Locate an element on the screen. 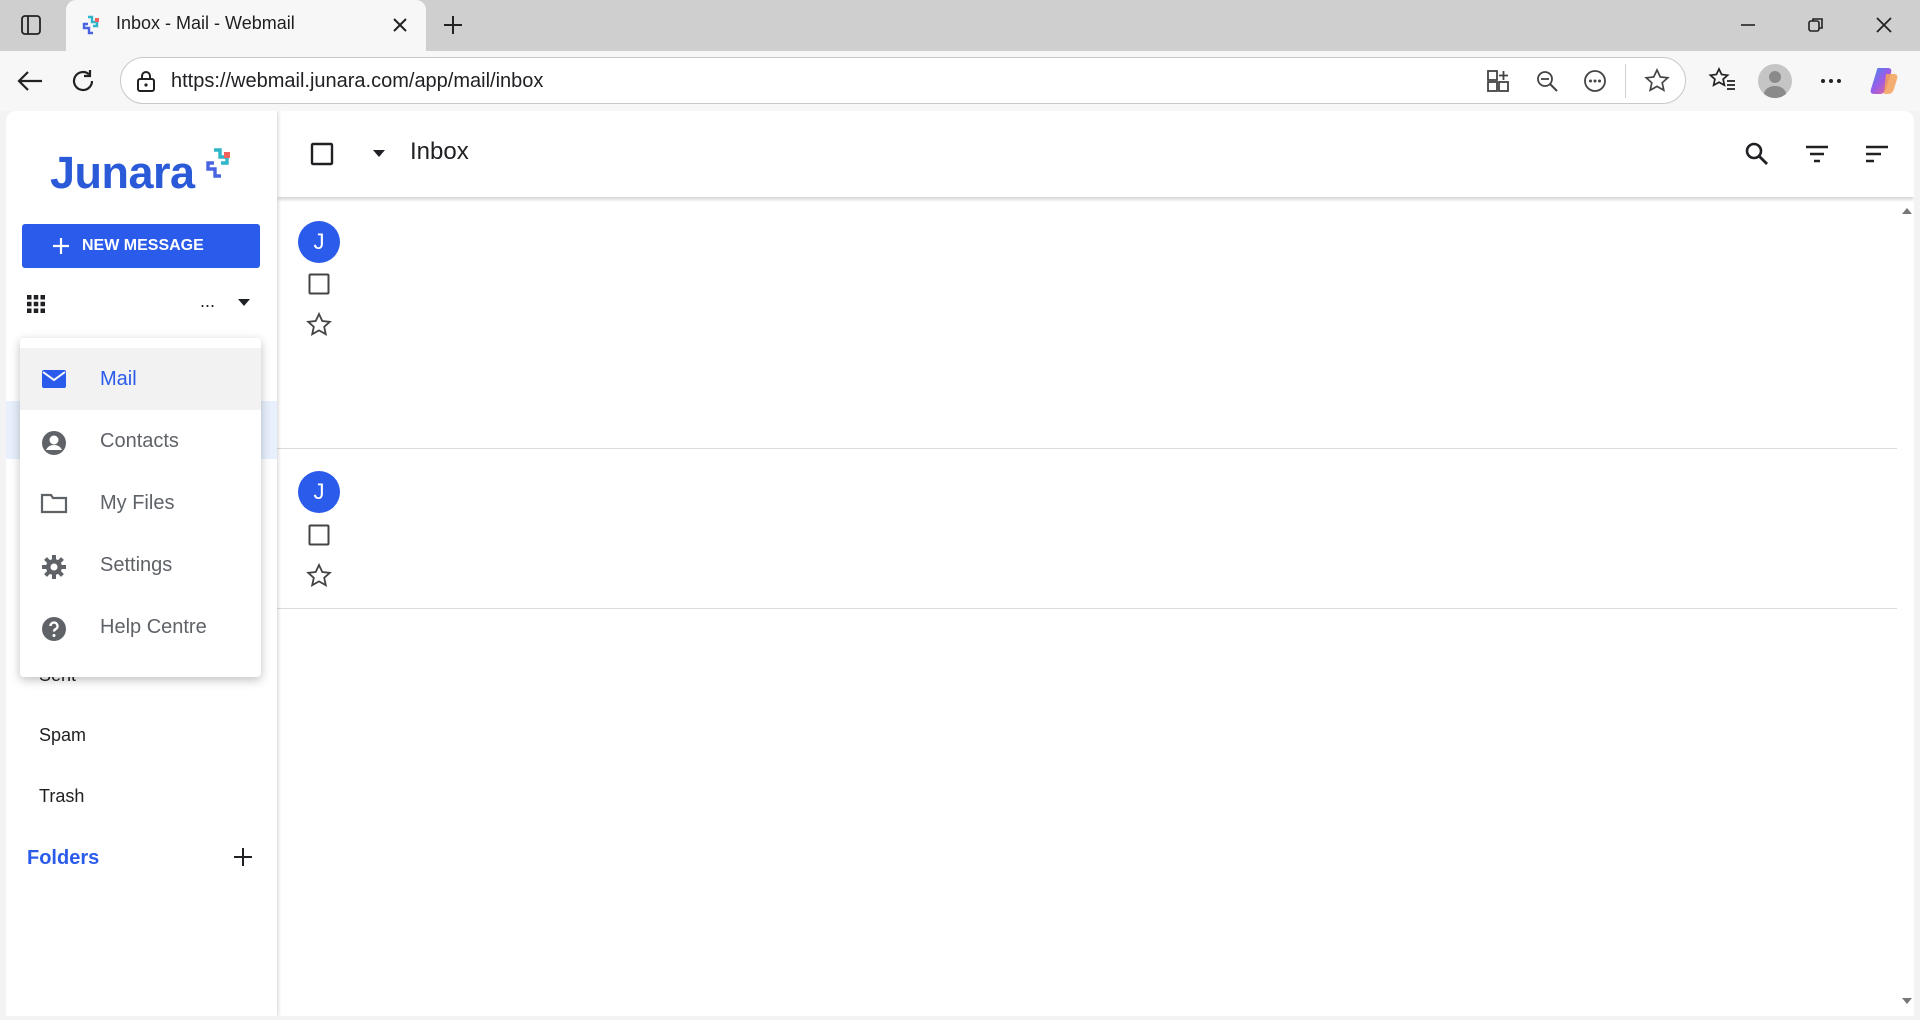  favorites-icon is located at coordinates (1722, 80).